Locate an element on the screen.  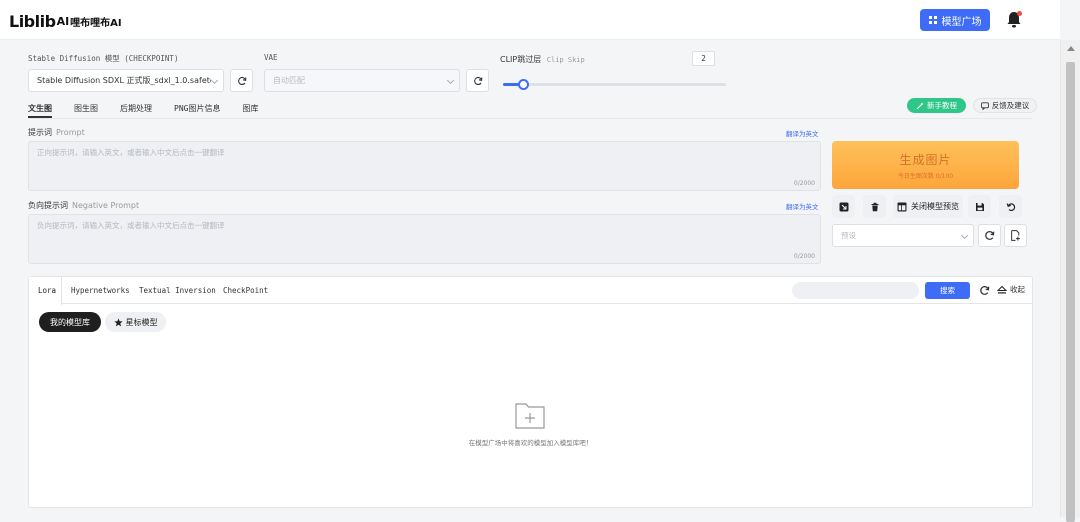
negative-label-en: Negative Prompt is located at coordinates (106, 205).